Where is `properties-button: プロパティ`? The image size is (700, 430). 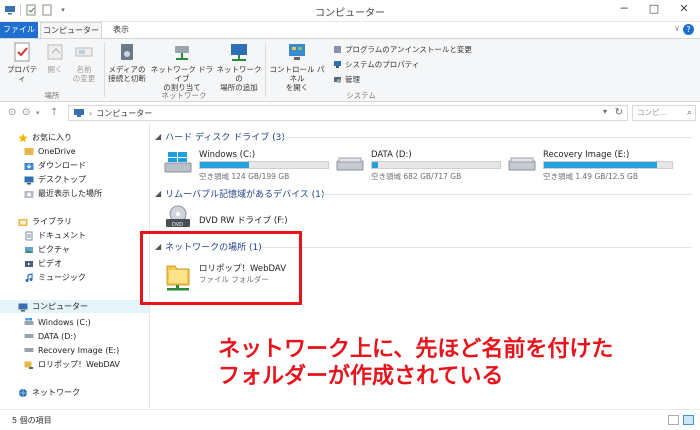
properties-button: プロパティ is located at coordinates (22, 62).